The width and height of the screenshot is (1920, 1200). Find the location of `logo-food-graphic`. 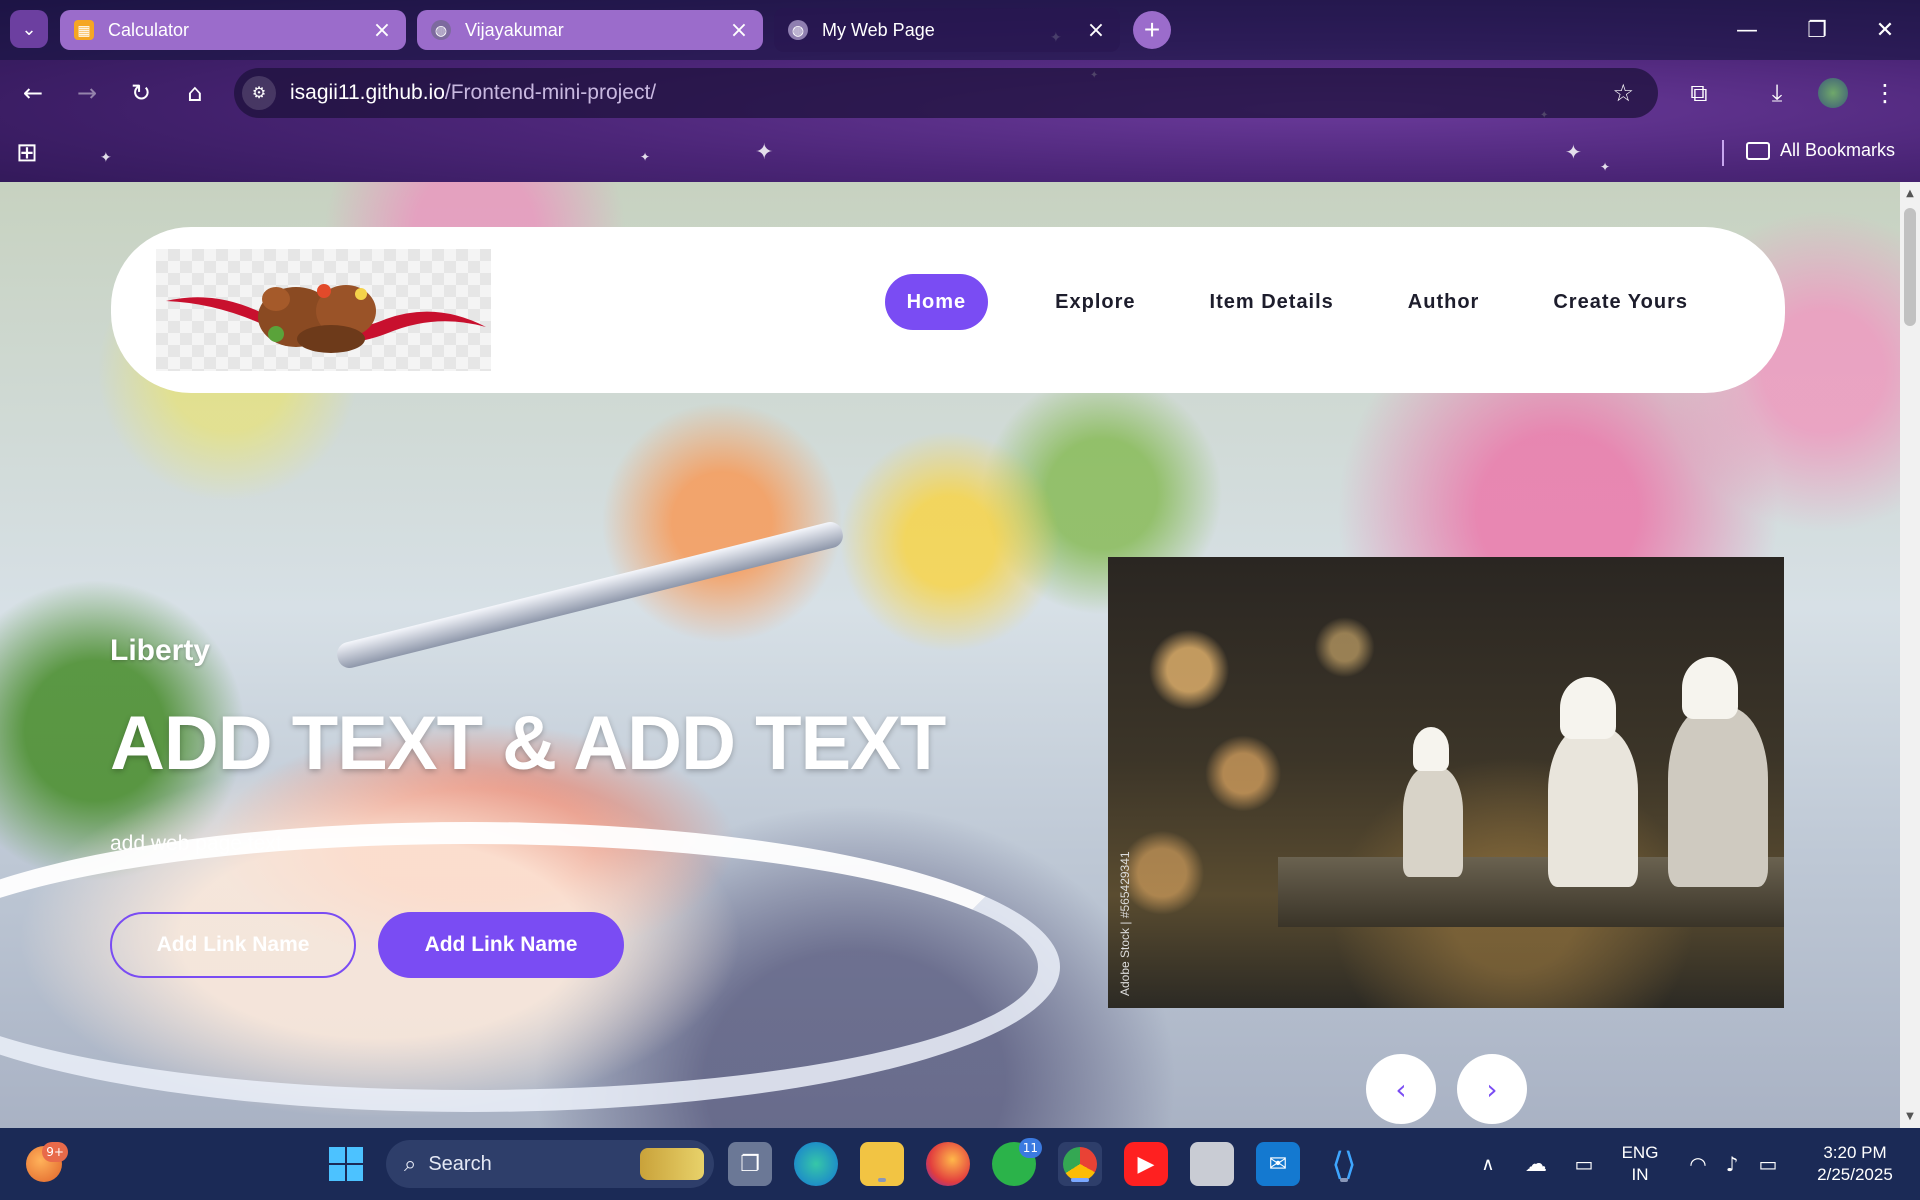

logo-food-graphic is located at coordinates (326, 318).